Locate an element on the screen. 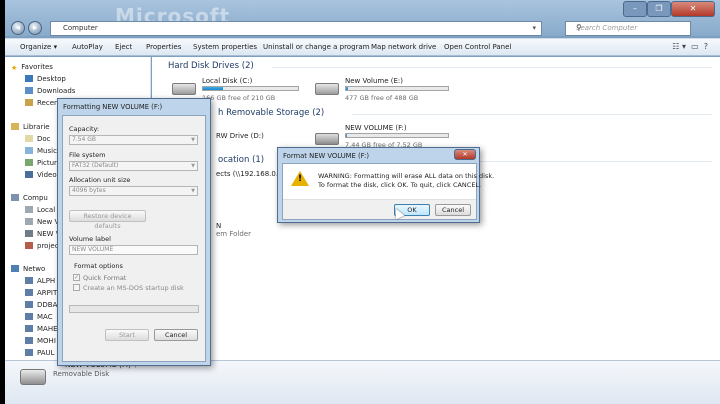 This screenshot has height=404, width=720. msdos-startup-label: Create an MS-DOS startup disk is located at coordinates (133, 288).